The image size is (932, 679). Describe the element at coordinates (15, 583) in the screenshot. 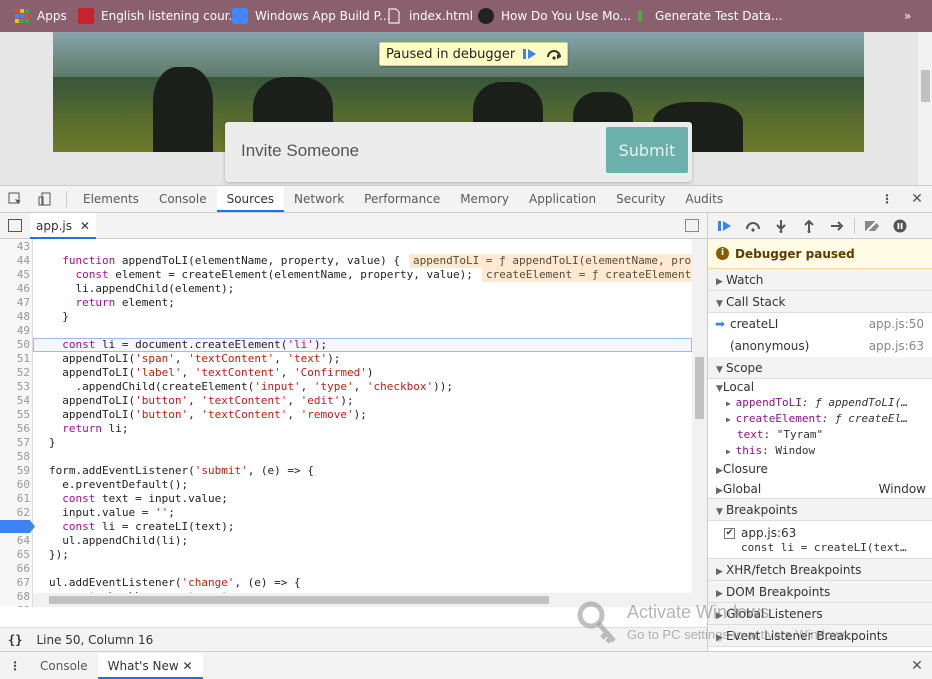

I see `line-number: 67` at that location.